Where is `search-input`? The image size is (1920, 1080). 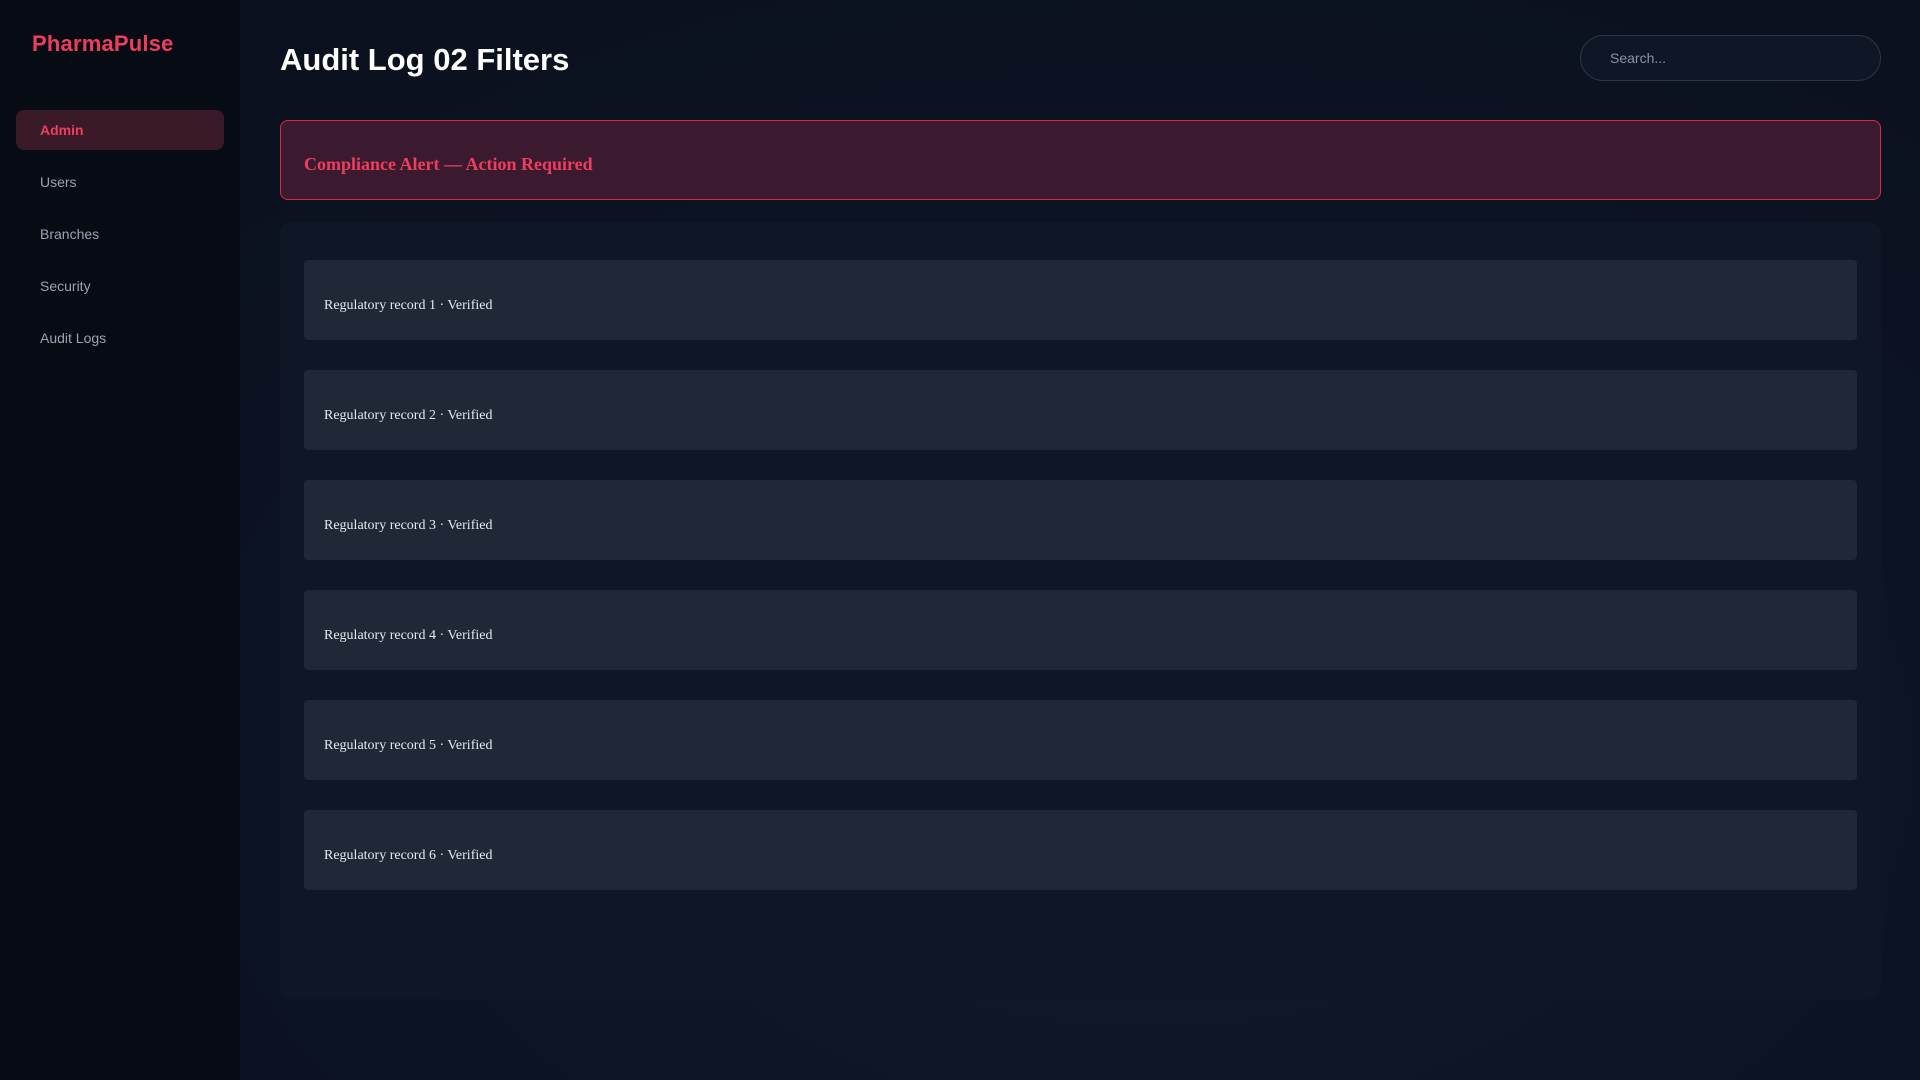
search-input is located at coordinates (1730, 58).